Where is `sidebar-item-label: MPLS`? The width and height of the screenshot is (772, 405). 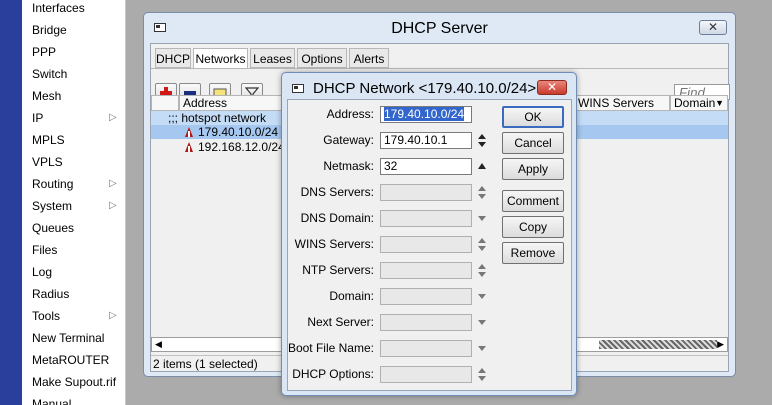
sidebar-item-label: MPLS is located at coordinates (48, 140).